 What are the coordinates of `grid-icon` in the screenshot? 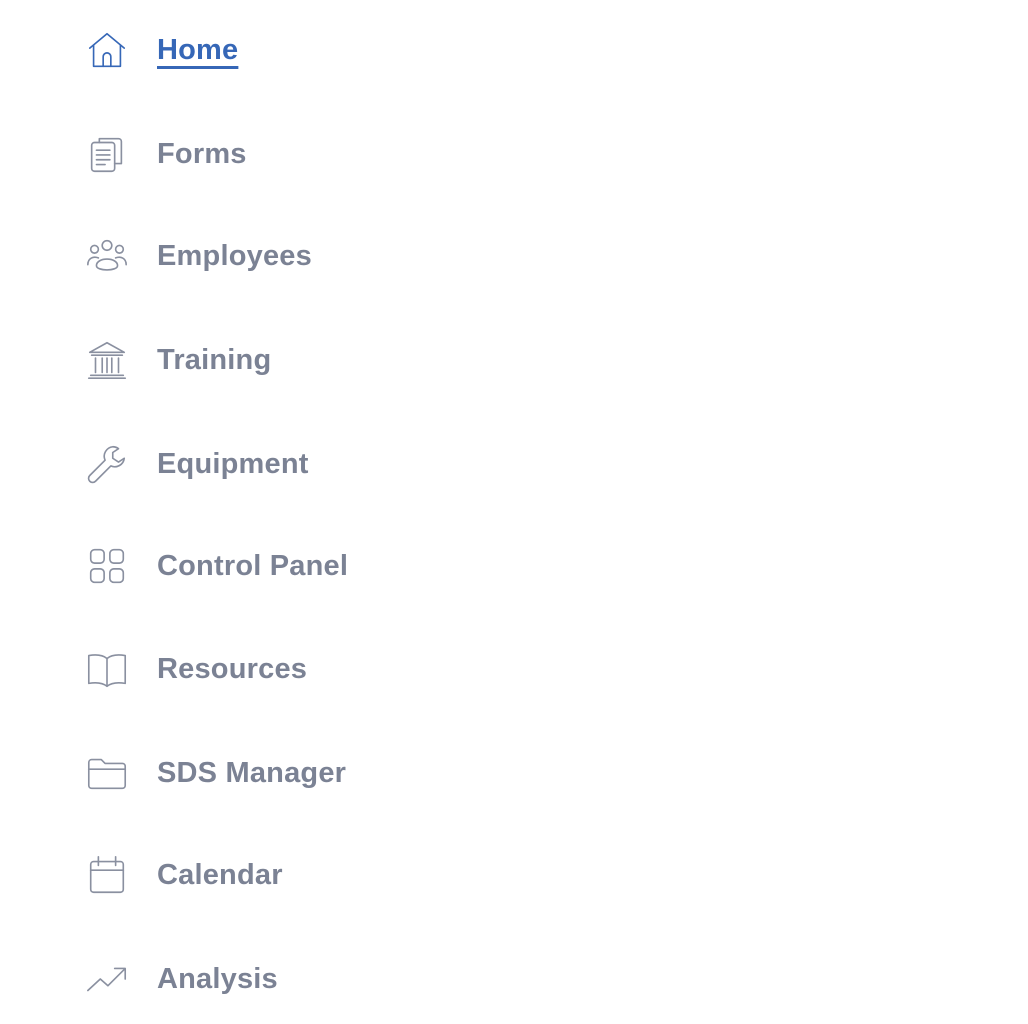 It's located at (107, 566).